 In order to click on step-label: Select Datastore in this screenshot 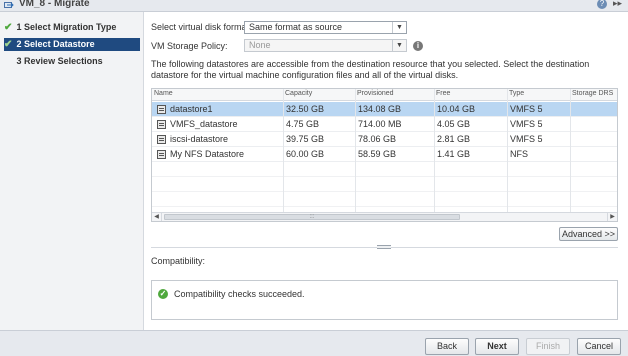, I will do `click(59, 44)`.